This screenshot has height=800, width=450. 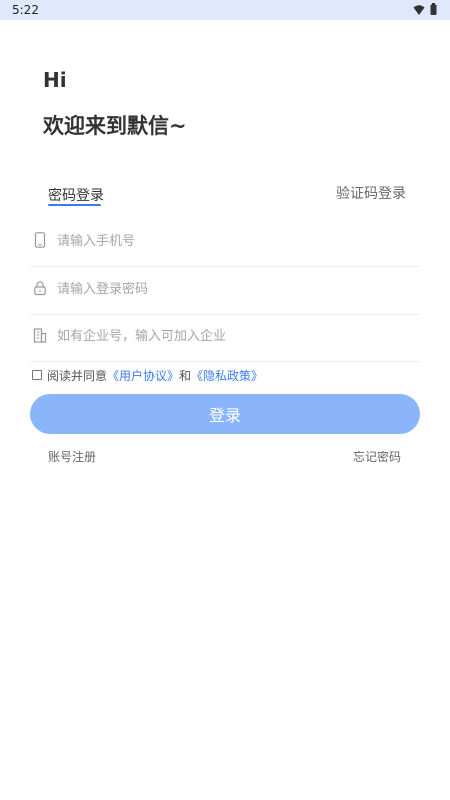 I want to click on greeting-hi: Hi, so click(x=55, y=80).